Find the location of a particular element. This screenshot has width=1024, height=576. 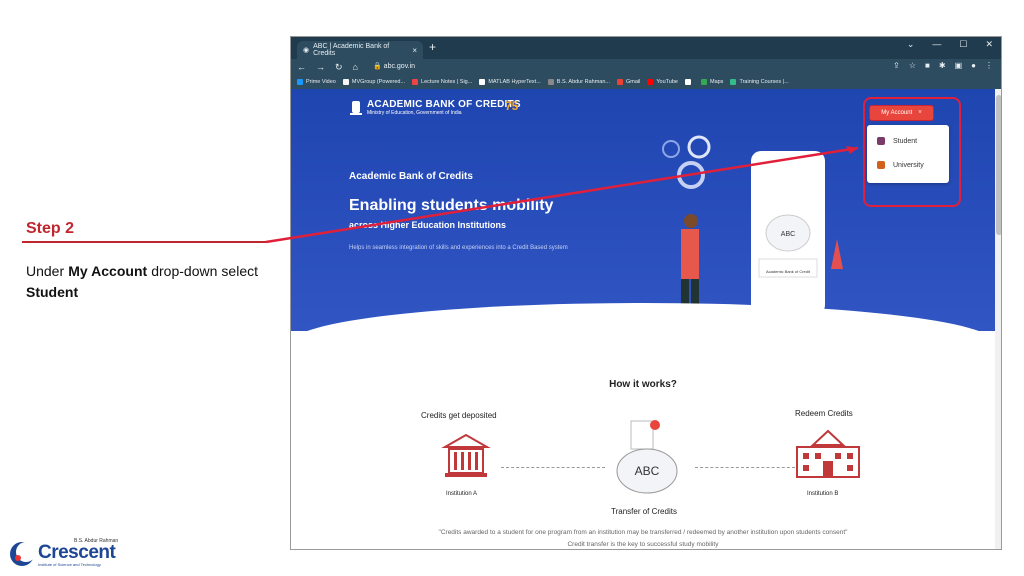

tab-close-icon: × is located at coordinates (414, 50).